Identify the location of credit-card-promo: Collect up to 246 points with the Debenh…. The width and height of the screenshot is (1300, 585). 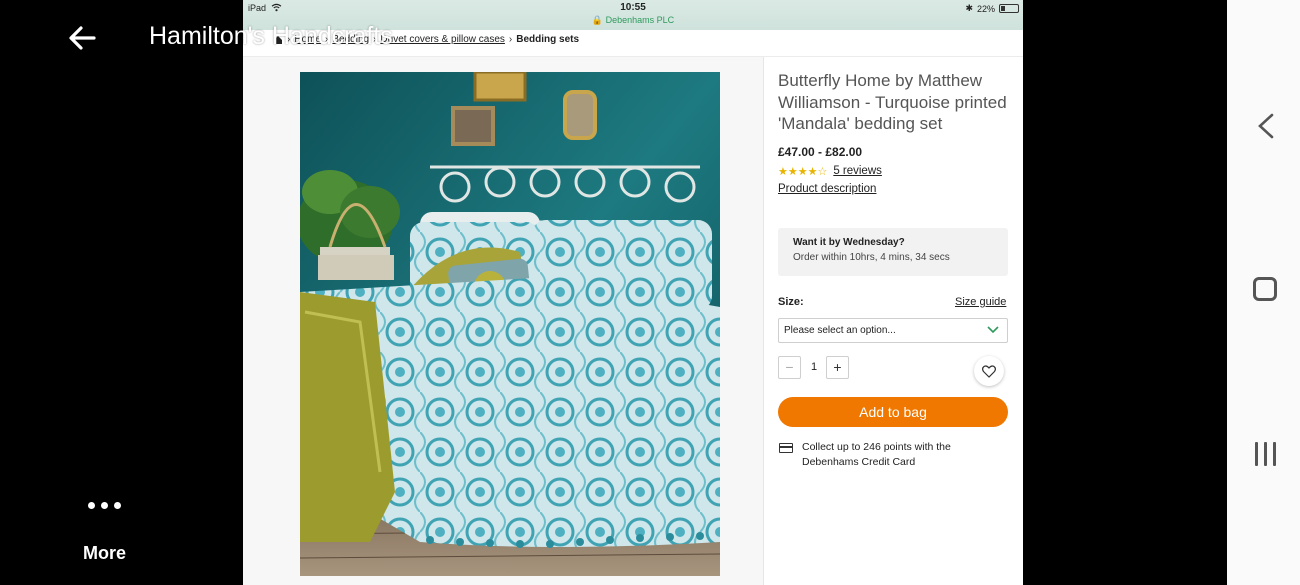
(876, 454).